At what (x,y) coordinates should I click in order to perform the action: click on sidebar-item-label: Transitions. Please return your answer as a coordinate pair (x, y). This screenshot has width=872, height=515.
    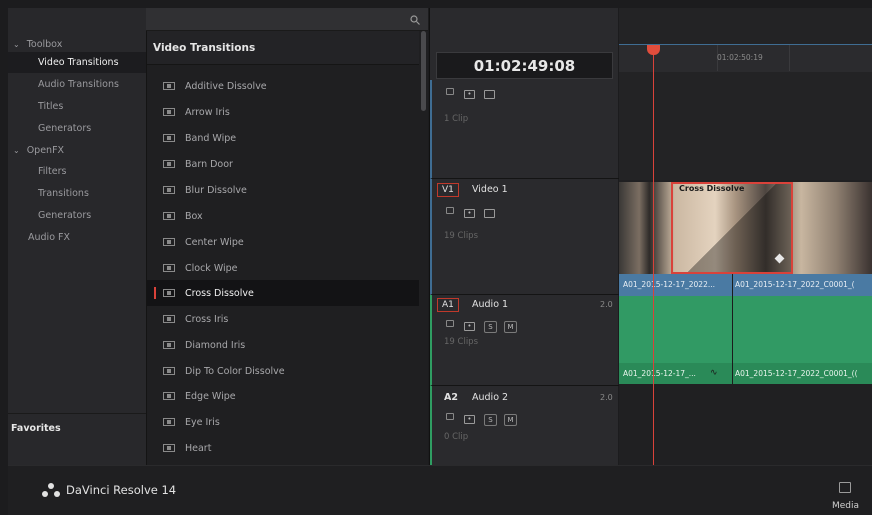
    Looking at the image, I should click on (63, 193).